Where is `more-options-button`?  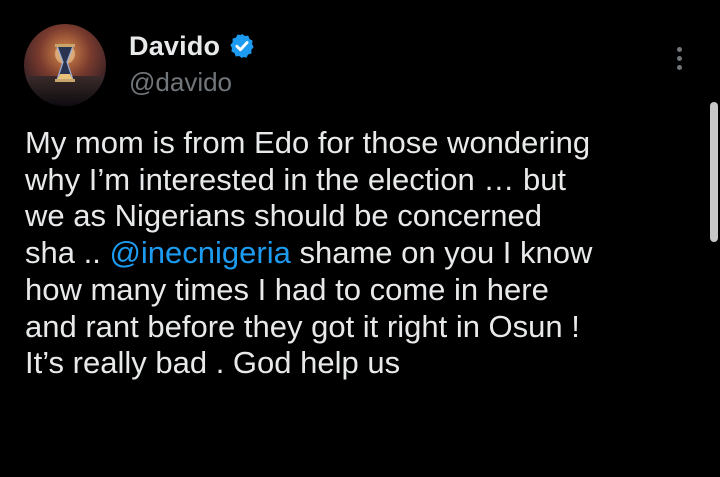
more-options-button is located at coordinates (679, 58).